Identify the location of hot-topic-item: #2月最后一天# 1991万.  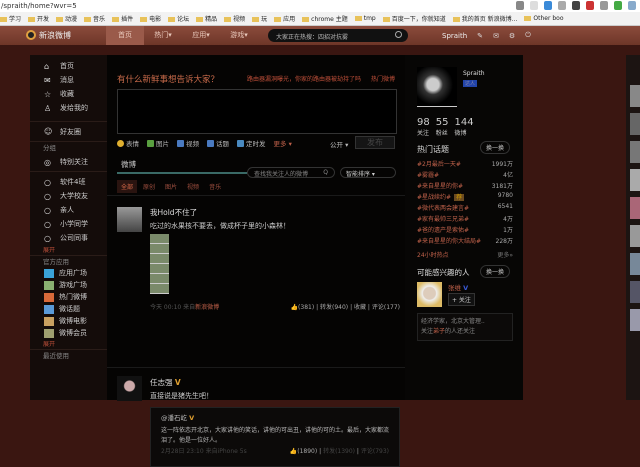
(465, 164).